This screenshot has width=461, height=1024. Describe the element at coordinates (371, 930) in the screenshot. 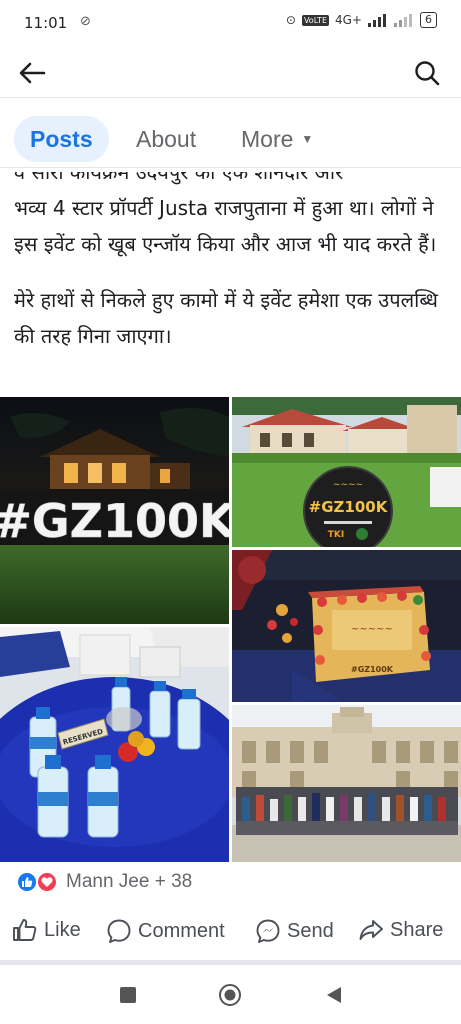

I see `share-arrow-icon` at that location.